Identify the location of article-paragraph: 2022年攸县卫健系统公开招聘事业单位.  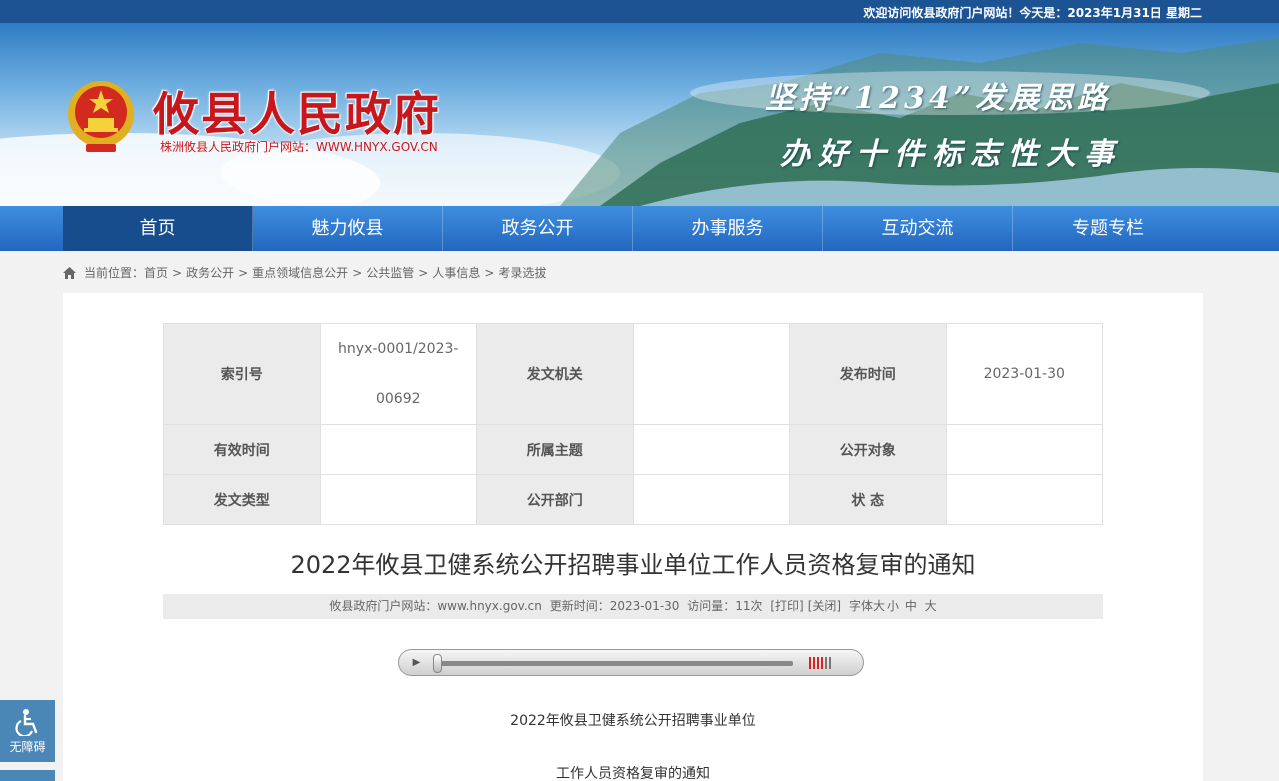
(633, 721).